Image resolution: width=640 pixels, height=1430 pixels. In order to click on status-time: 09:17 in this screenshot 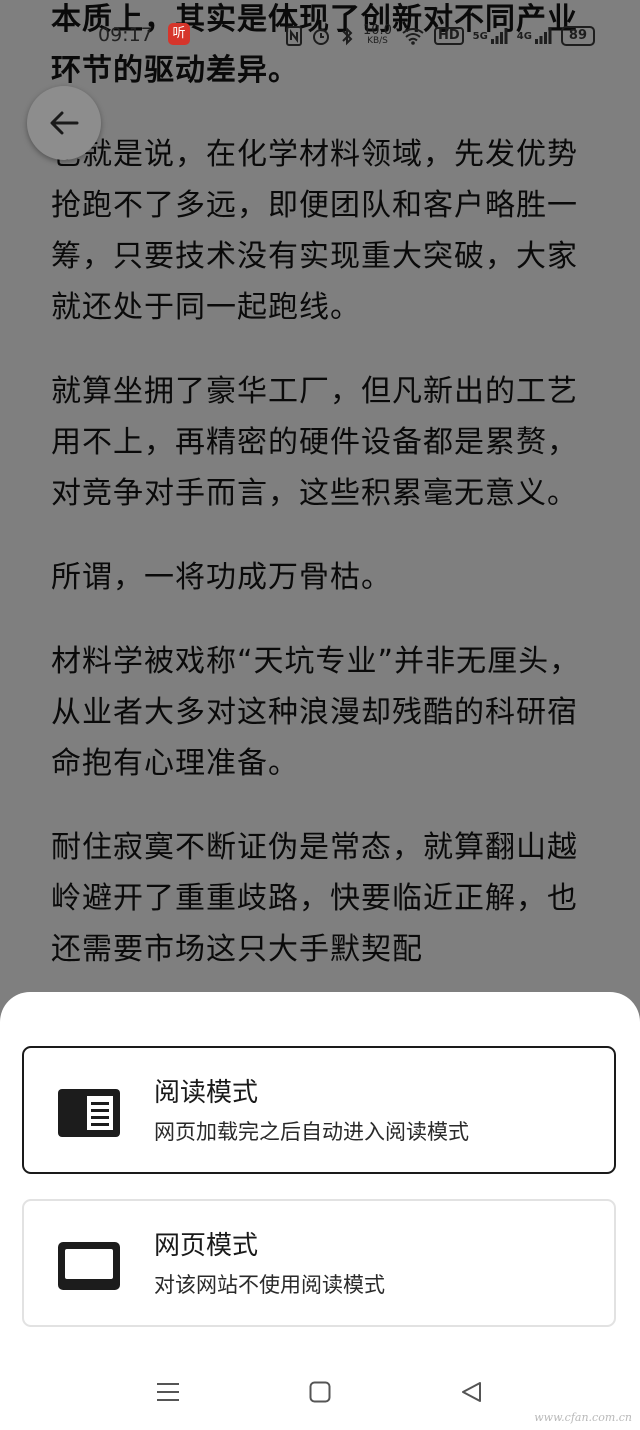, I will do `click(125, 35)`.